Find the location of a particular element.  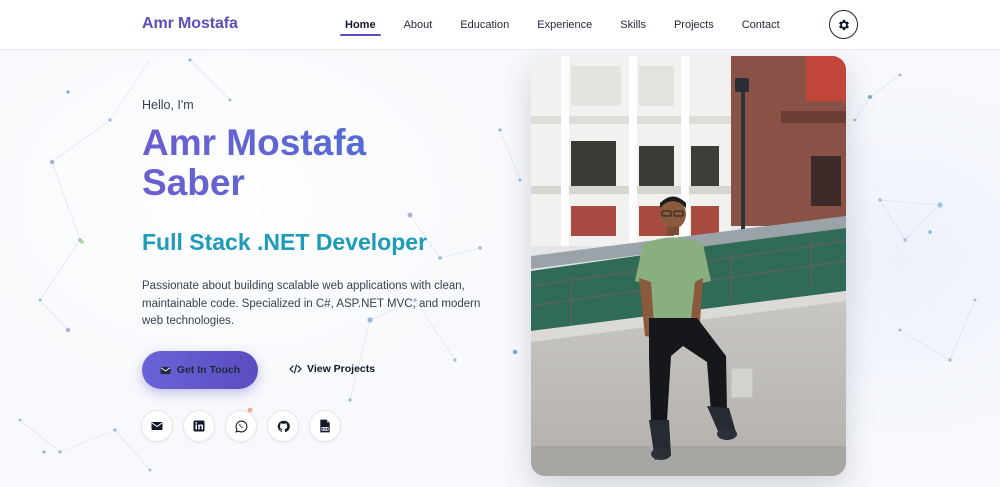

brand-logo-text: Amr Mostafa is located at coordinates (190, 24).